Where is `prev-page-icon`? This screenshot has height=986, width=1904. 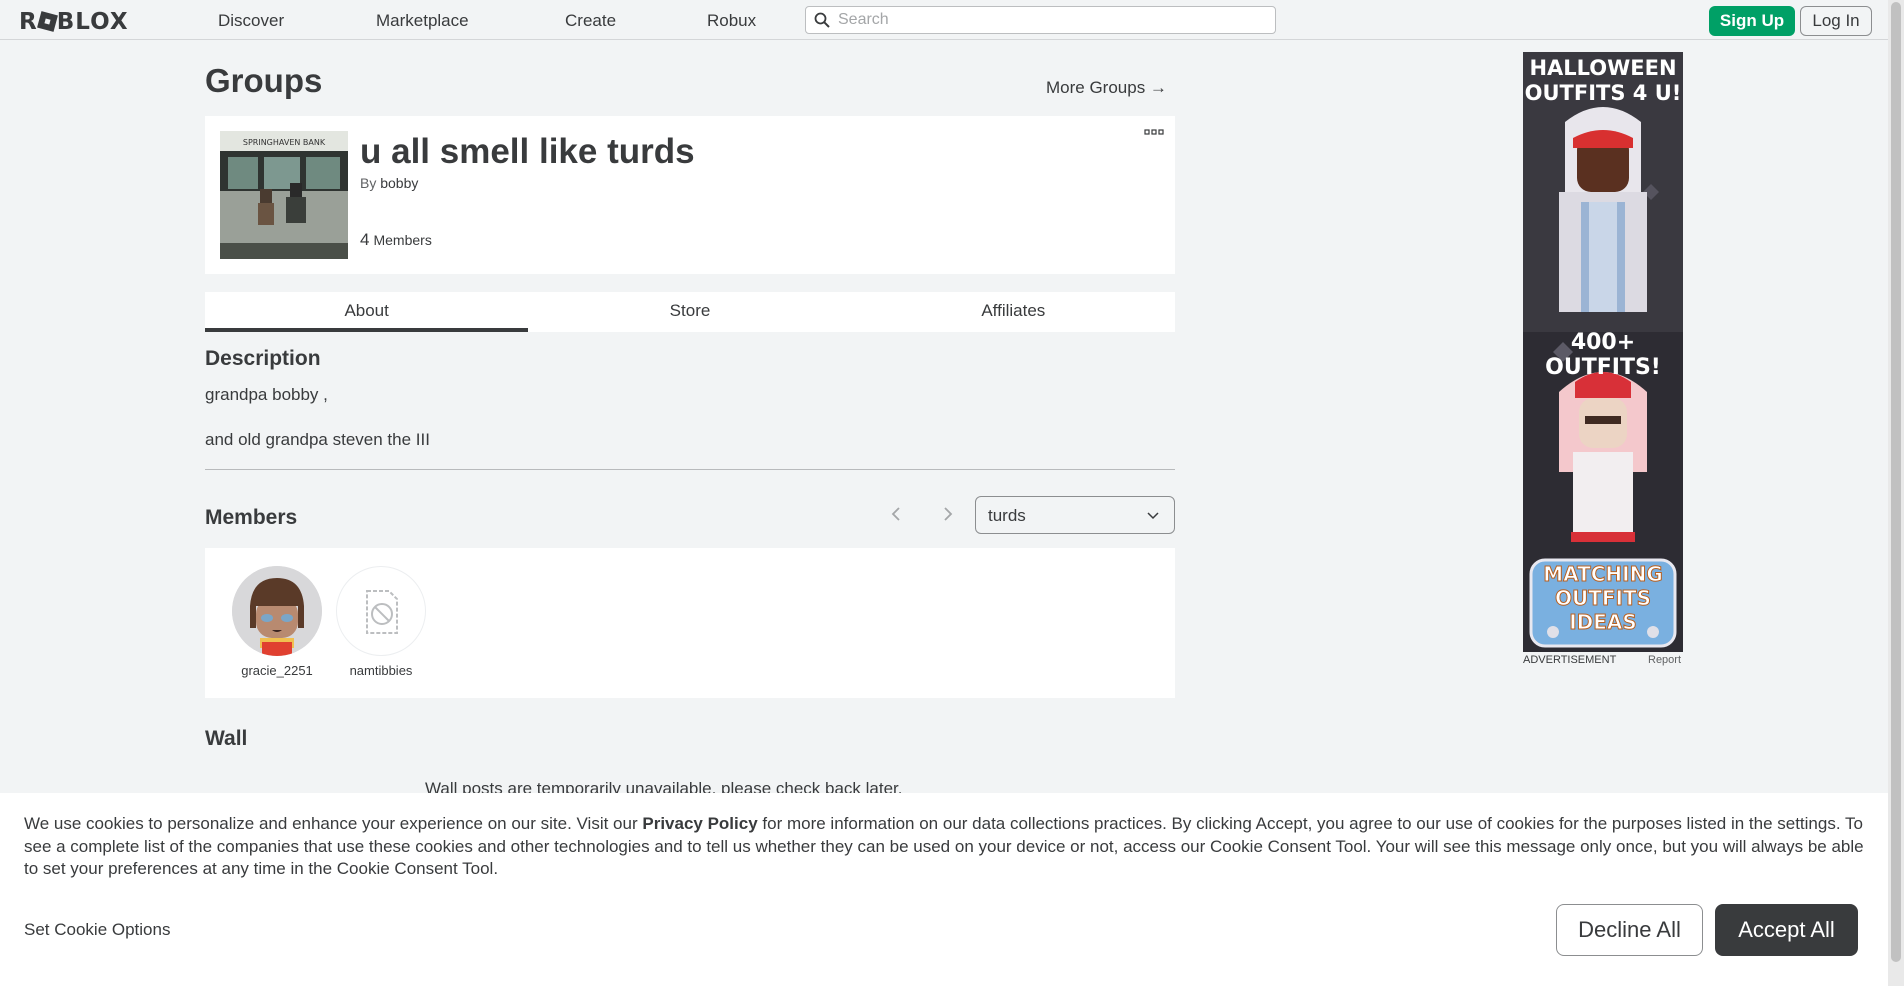 prev-page-icon is located at coordinates (896, 514).